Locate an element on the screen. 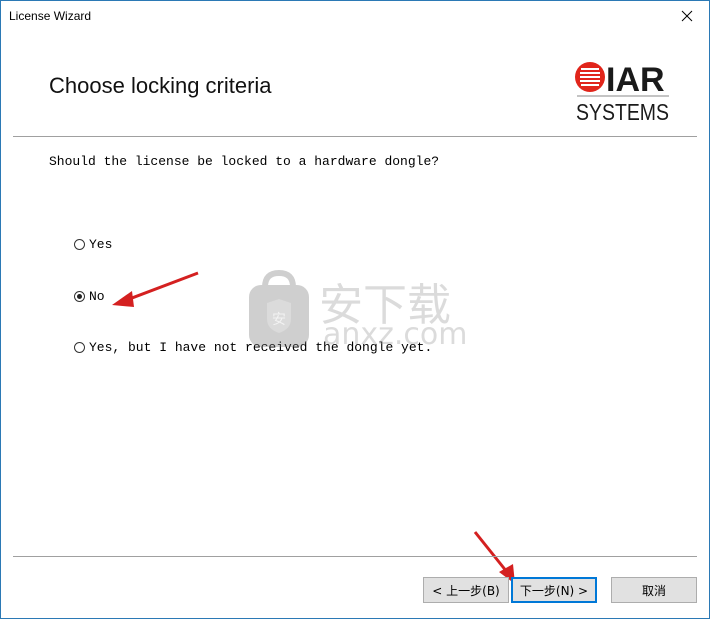  cancel-button: 取消 is located at coordinates (654, 590).